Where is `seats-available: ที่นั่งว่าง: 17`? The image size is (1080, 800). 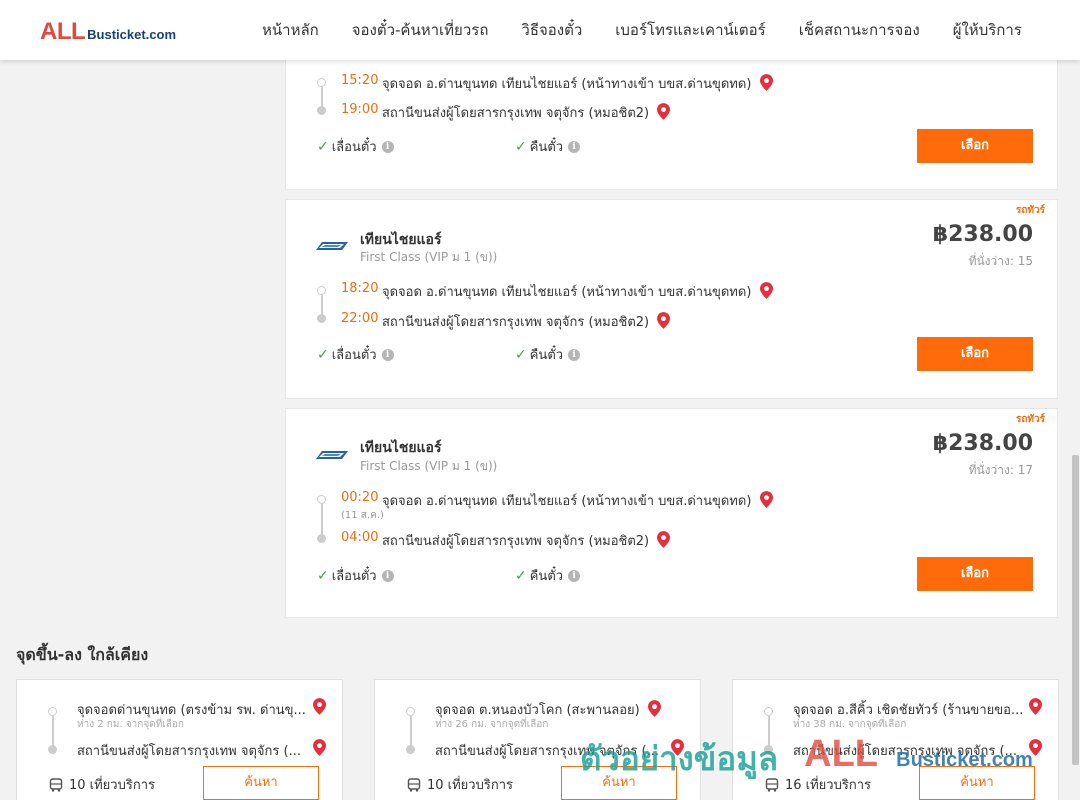 seats-available: ที่นั่งว่าง: 17 is located at coordinates (1000, 470).